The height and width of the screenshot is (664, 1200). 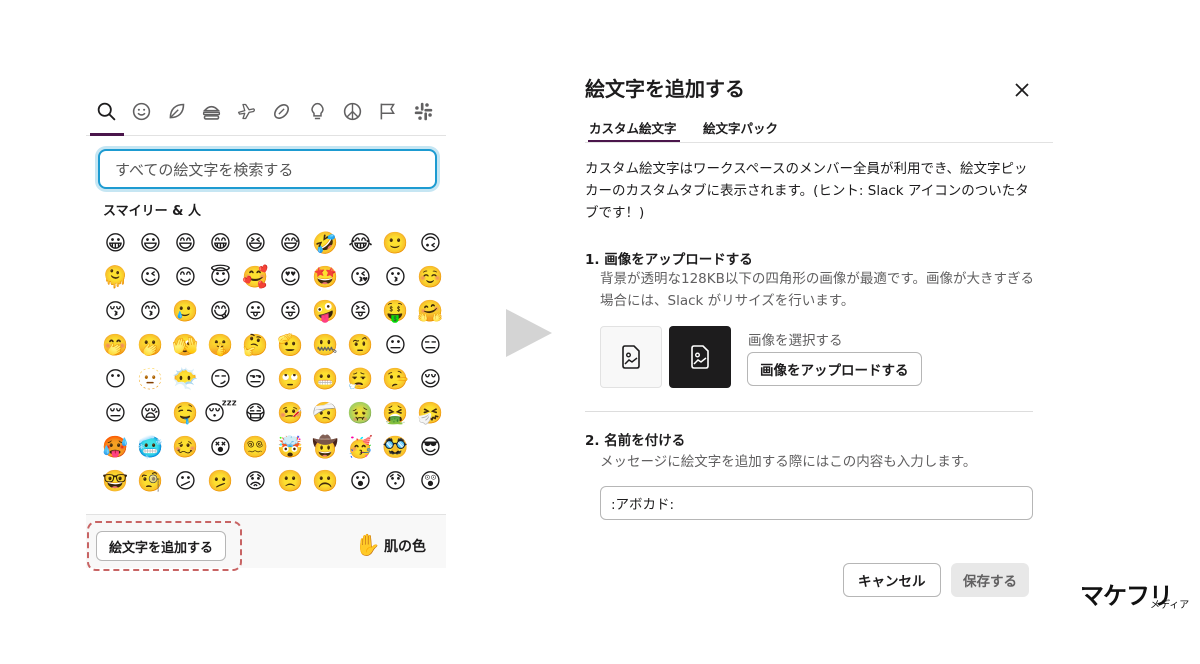 I want to click on emoji-cell: 😵‍💫, so click(x=255, y=447).